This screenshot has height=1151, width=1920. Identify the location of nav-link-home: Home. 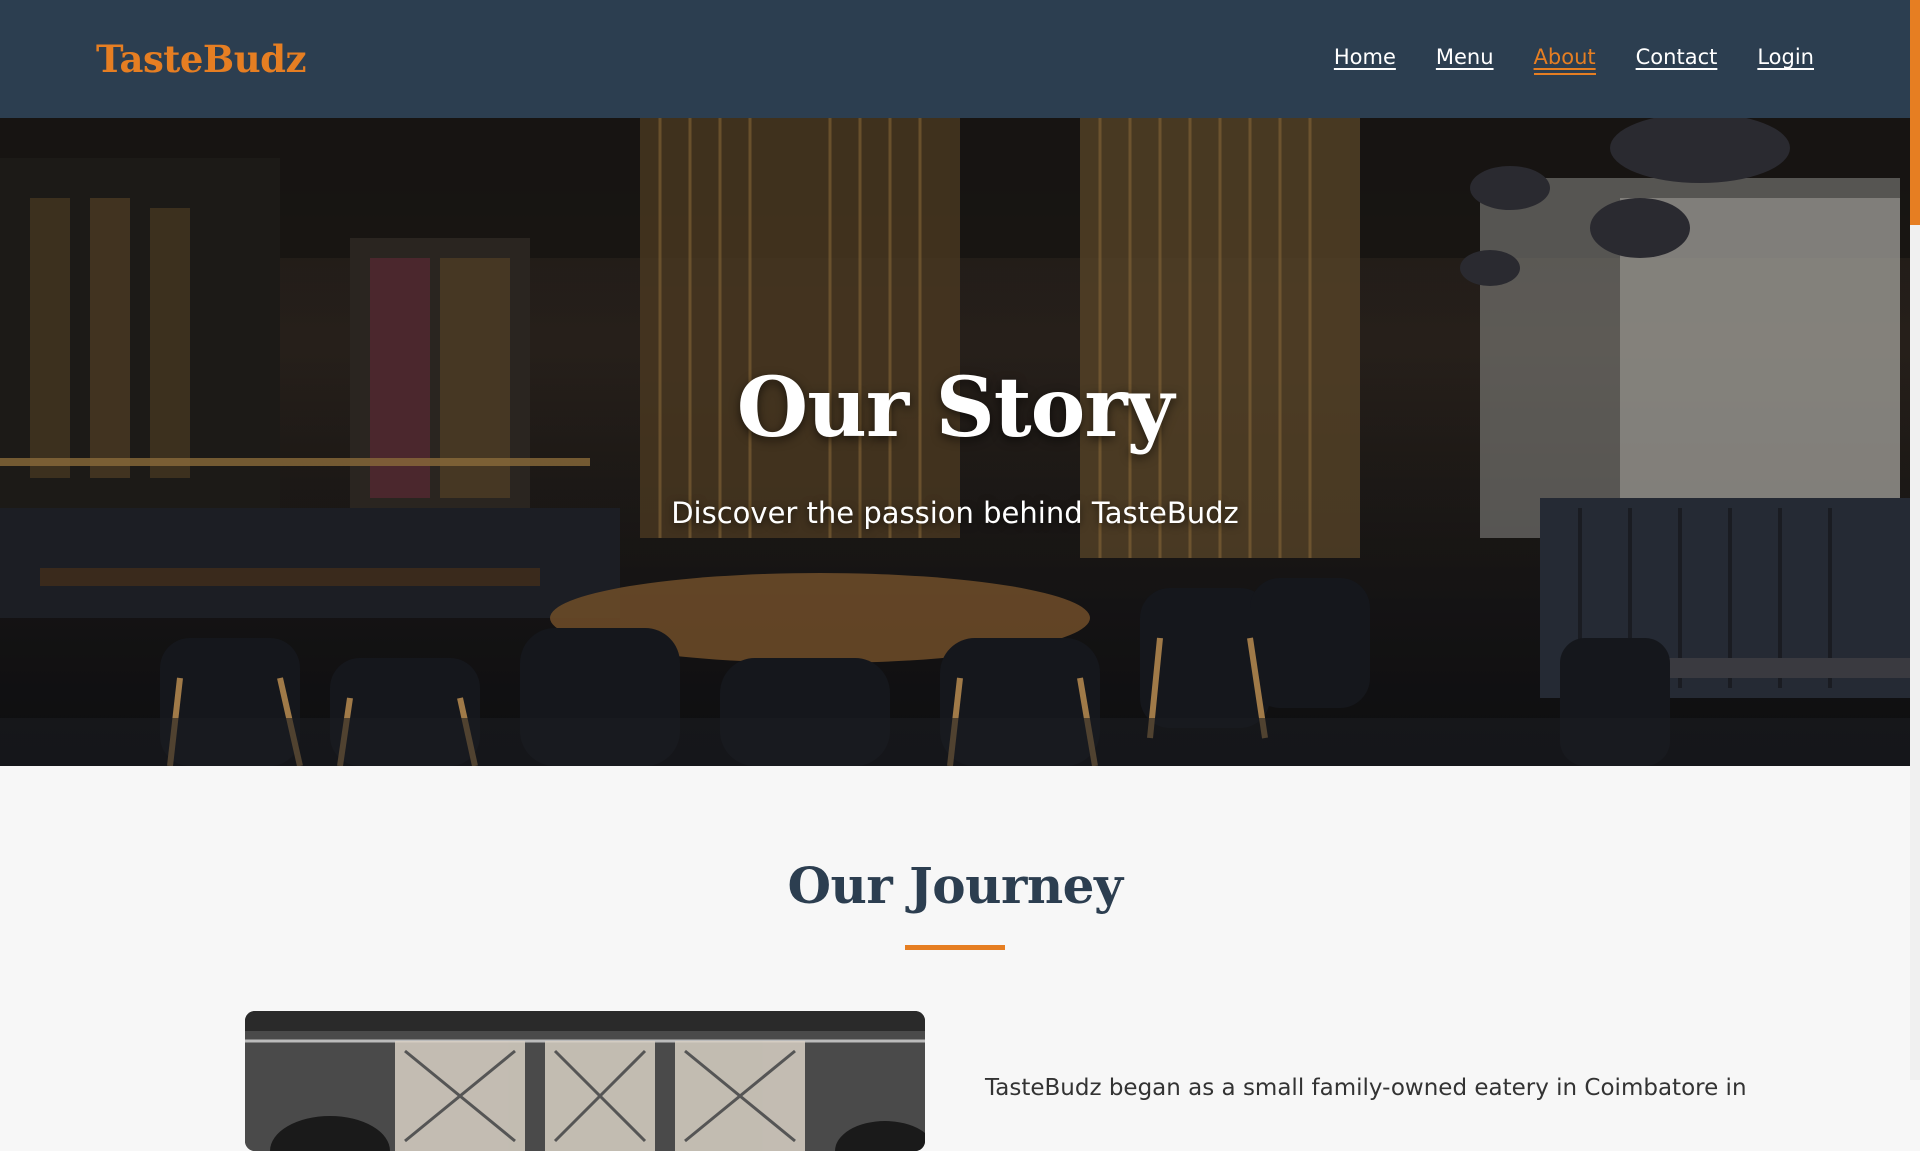
(1365, 59).